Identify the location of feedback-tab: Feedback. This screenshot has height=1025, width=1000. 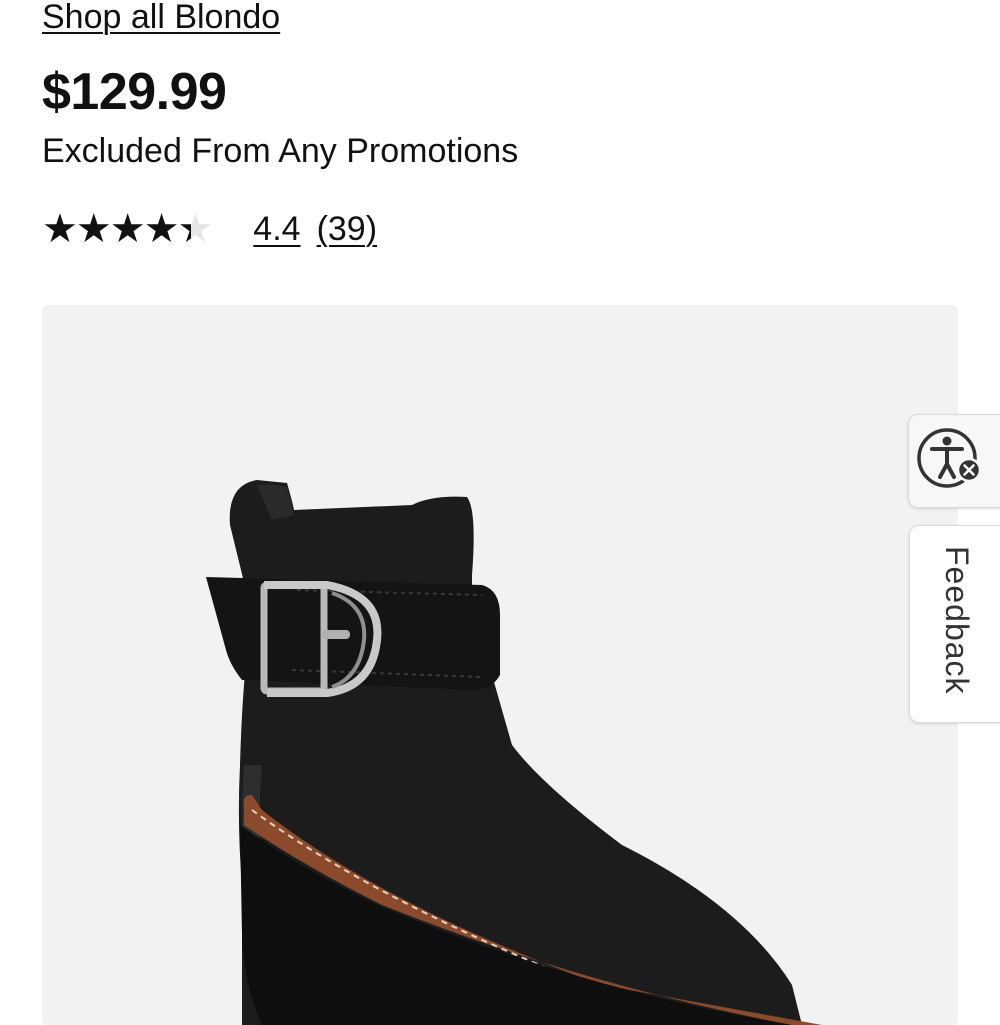
(954, 624).